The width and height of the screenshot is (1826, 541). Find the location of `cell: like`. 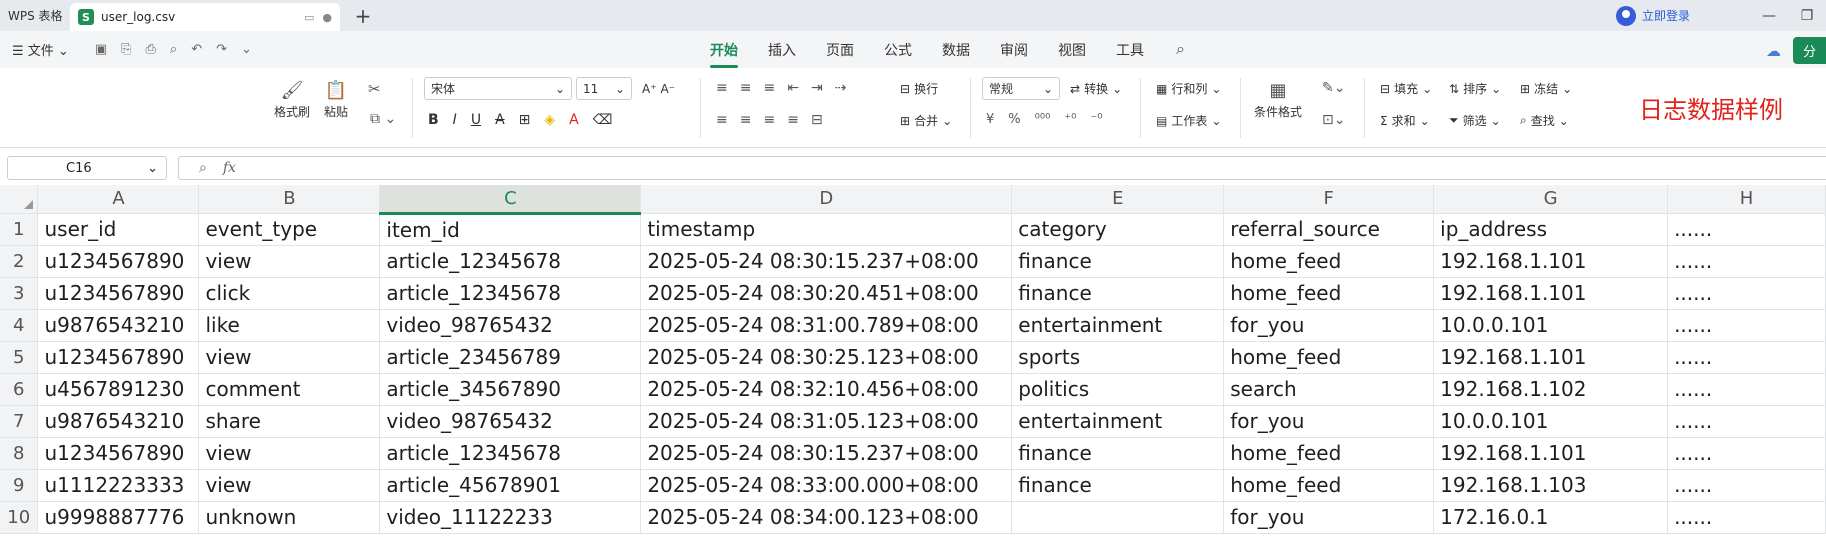

cell: like is located at coordinates (289, 325).